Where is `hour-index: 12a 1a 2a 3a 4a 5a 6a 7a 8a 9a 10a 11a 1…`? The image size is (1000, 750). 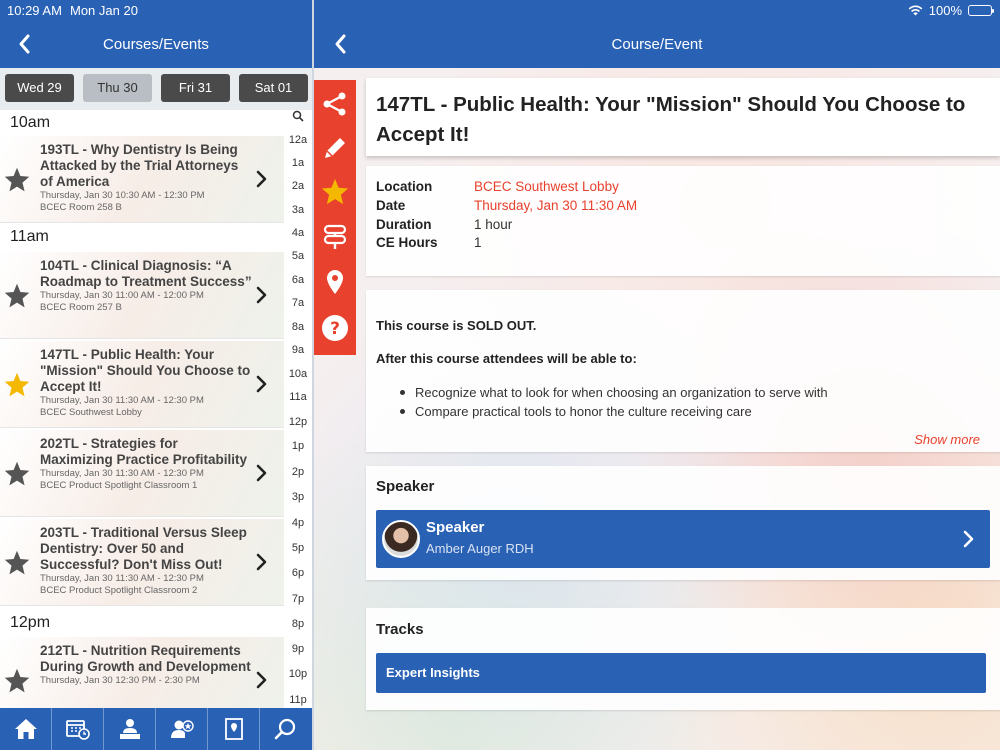
hour-index: 12a 1a 2a 3a 4a 5a 6a 7a 8a 9a 10a 11a 1… is located at coordinates (298, 409).